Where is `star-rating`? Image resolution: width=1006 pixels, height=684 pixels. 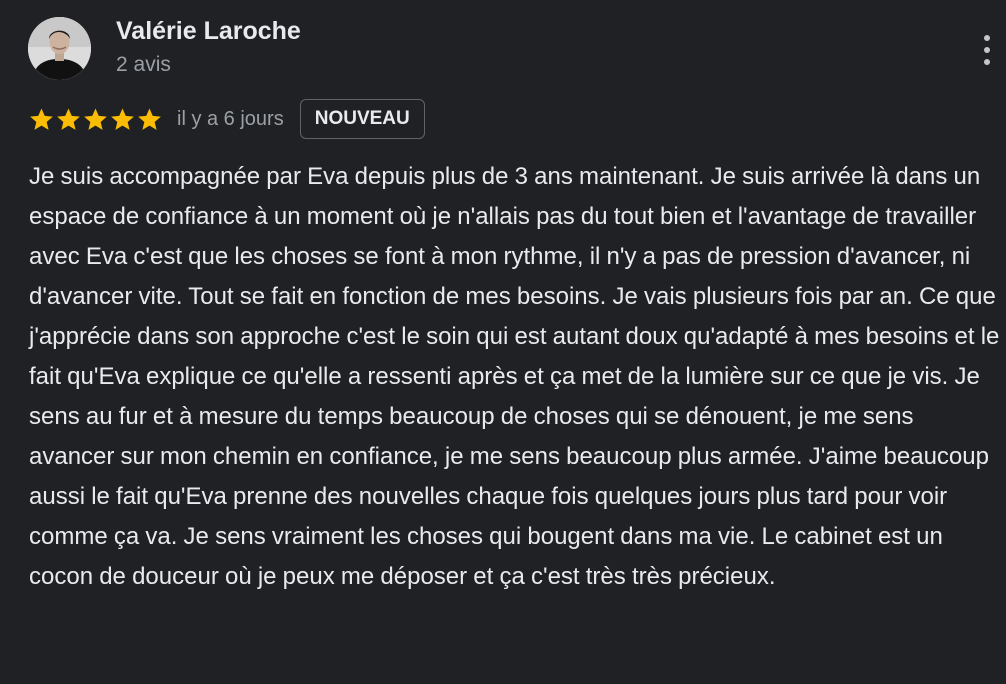 star-rating is located at coordinates (95, 119).